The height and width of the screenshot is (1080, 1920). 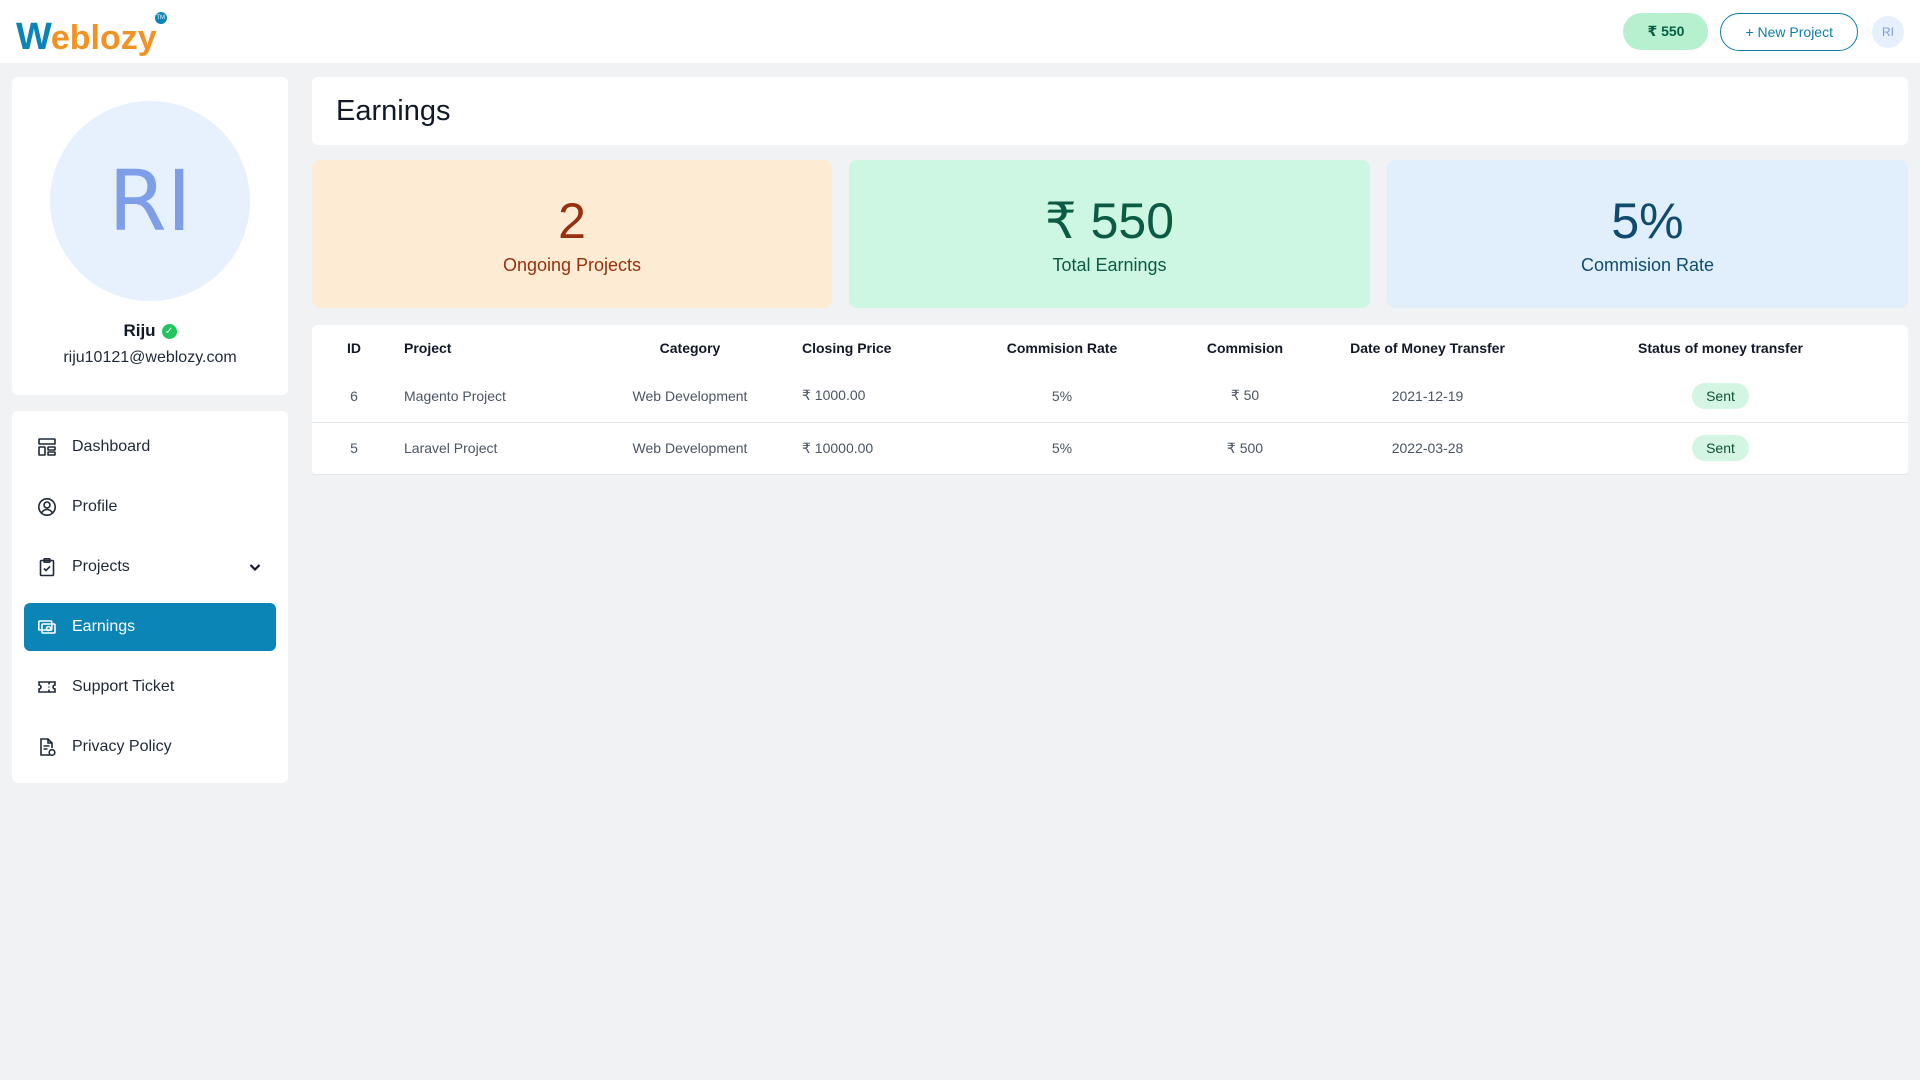 I want to click on logo-wordmark: eblozy, so click(x=103, y=37).